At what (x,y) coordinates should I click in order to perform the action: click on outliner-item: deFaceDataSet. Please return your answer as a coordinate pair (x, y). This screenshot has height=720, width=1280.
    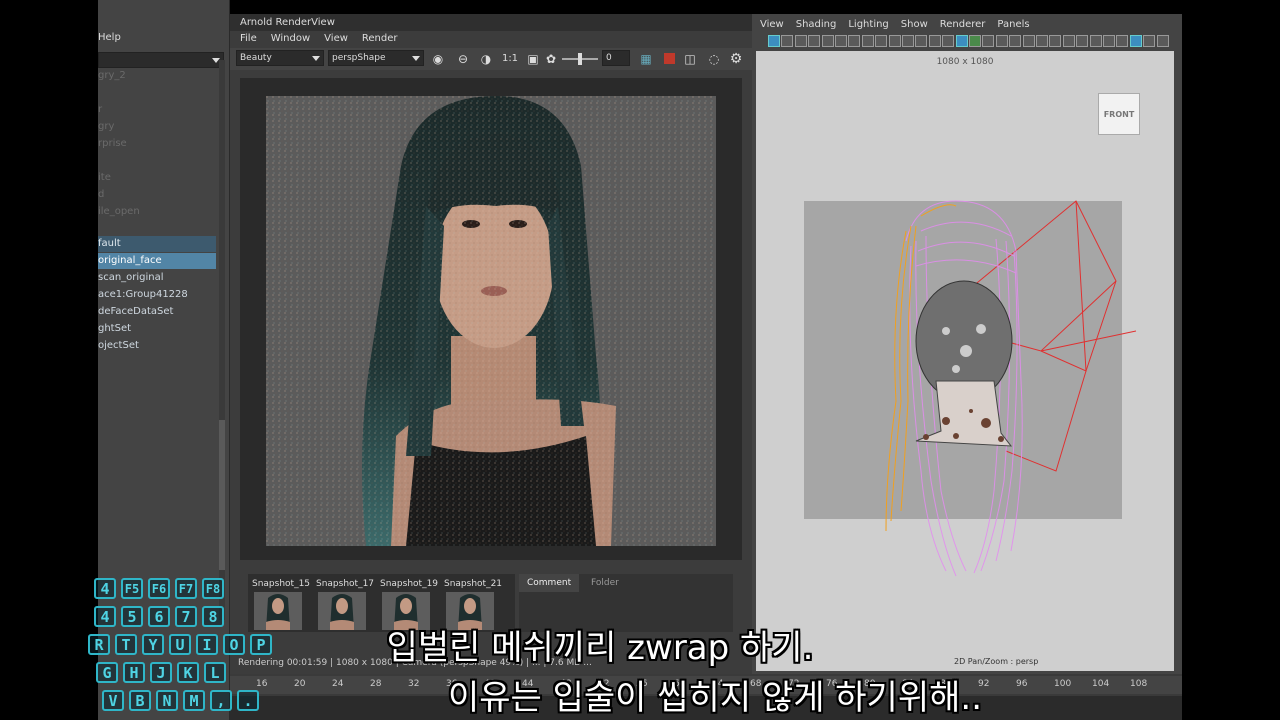
    Looking at the image, I should click on (157, 312).